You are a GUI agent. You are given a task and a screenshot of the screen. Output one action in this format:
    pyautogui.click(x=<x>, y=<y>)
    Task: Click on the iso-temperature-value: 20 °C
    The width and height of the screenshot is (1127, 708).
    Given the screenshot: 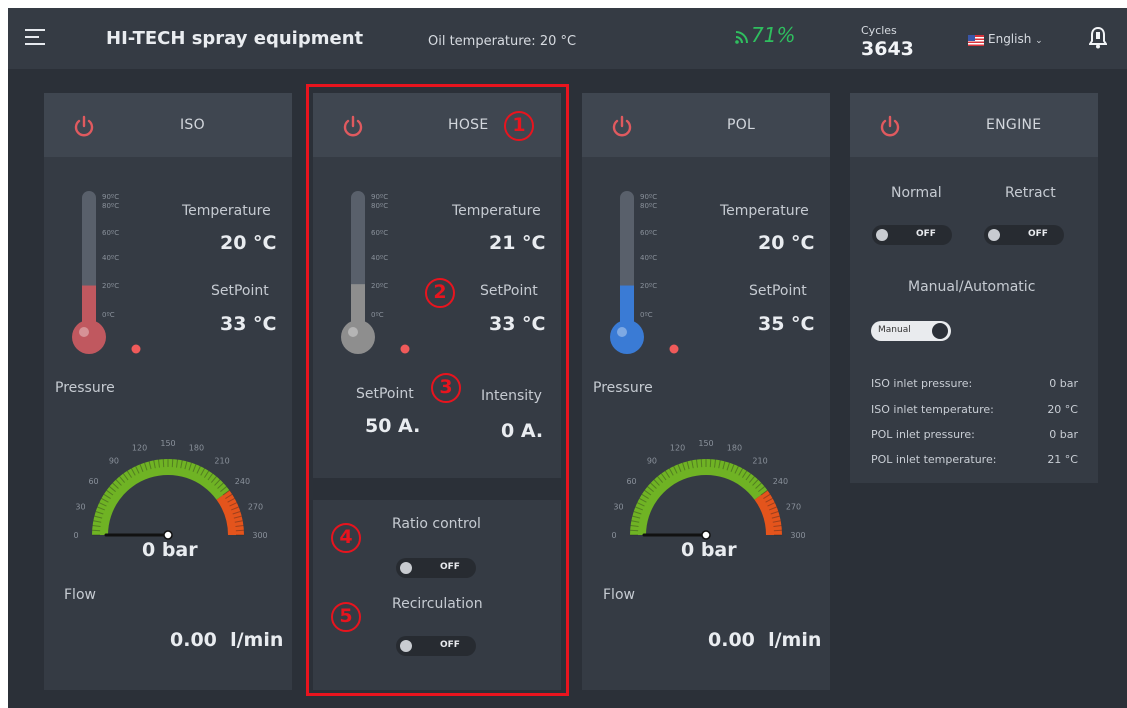 What is the action you would take?
    pyautogui.click(x=248, y=243)
    